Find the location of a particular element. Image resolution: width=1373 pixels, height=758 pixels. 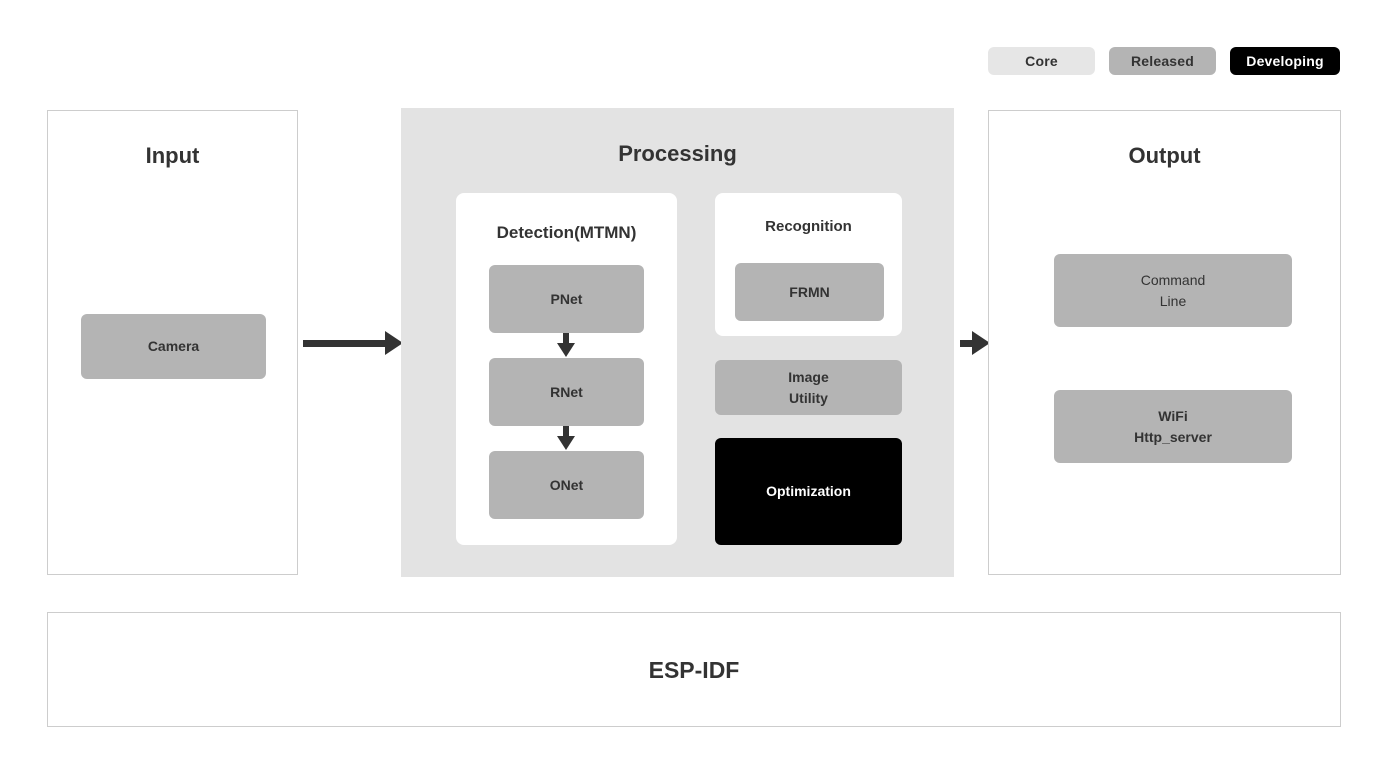

legend-label-released: Released is located at coordinates (1162, 61).